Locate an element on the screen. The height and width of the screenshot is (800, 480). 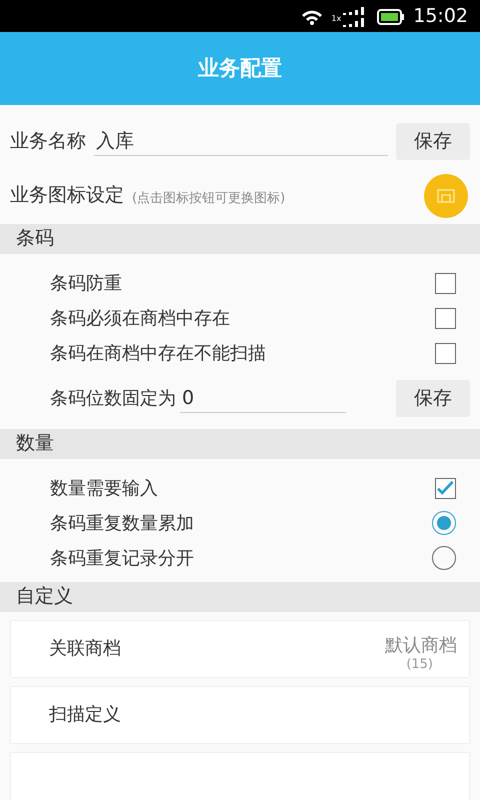
option-label: 条码防重 is located at coordinates (86, 284).